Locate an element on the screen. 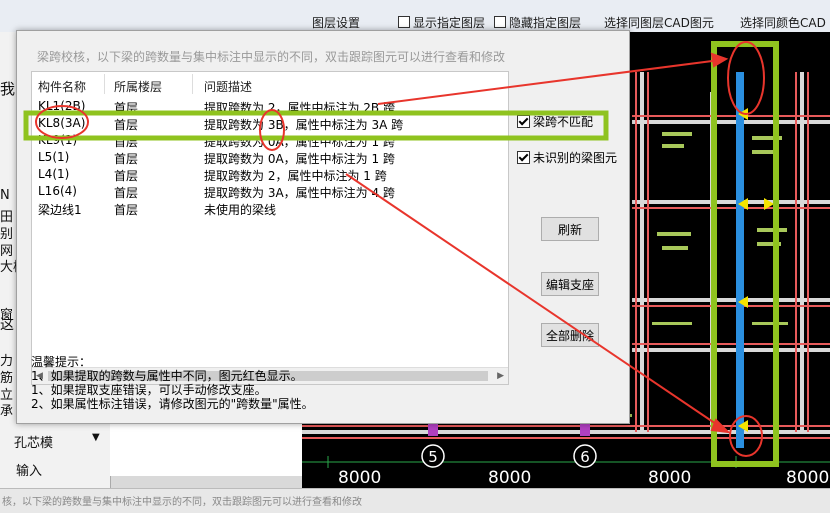  status-text: 核，以下梁的跨数量与集中标注中显示的不同，双击跟踪图元可以进行查看和修改 is located at coordinates (182, 502).